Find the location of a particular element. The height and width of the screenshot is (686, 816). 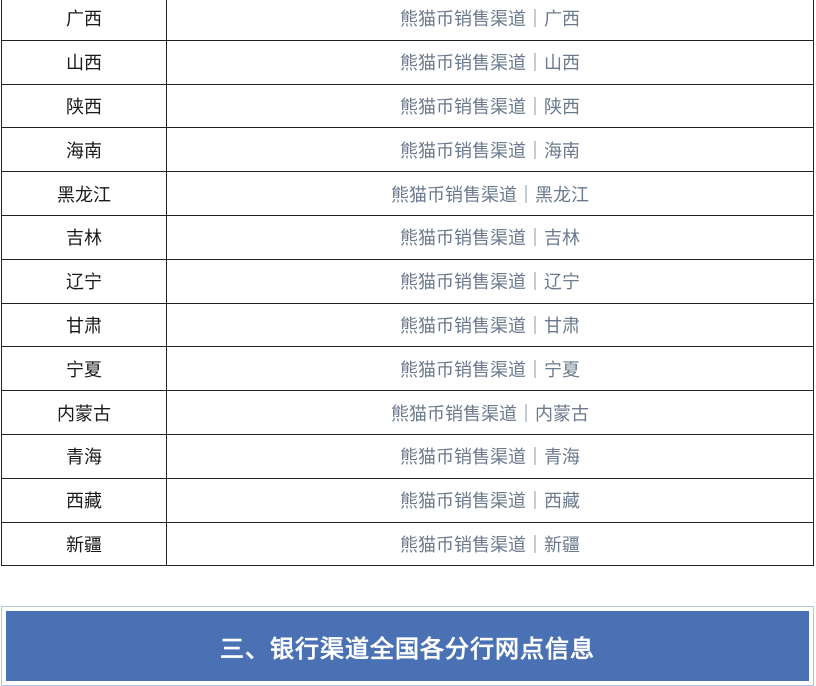

table-row: 陕西 熊猫币销售渠道｜陕西 is located at coordinates (407, 106).